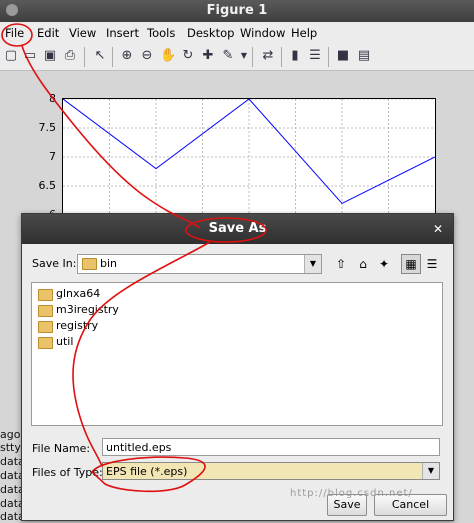 The width and height of the screenshot is (474, 523). What do you see at coordinates (147, 471) in the screenshot?
I see `files-of-type-value: EPS file (*.eps)` at bounding box center [147, 471].